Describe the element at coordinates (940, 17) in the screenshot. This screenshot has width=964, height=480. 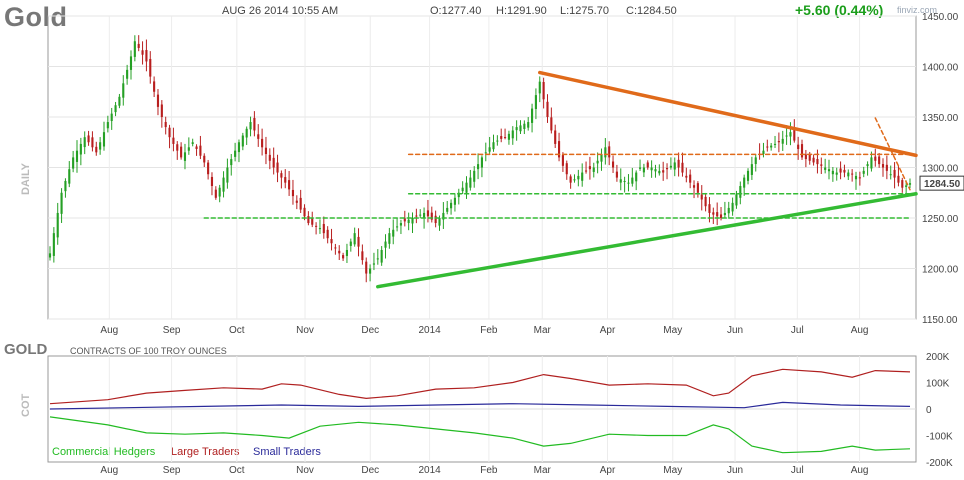
I see `price-tick-label: 1450.00` at that location.